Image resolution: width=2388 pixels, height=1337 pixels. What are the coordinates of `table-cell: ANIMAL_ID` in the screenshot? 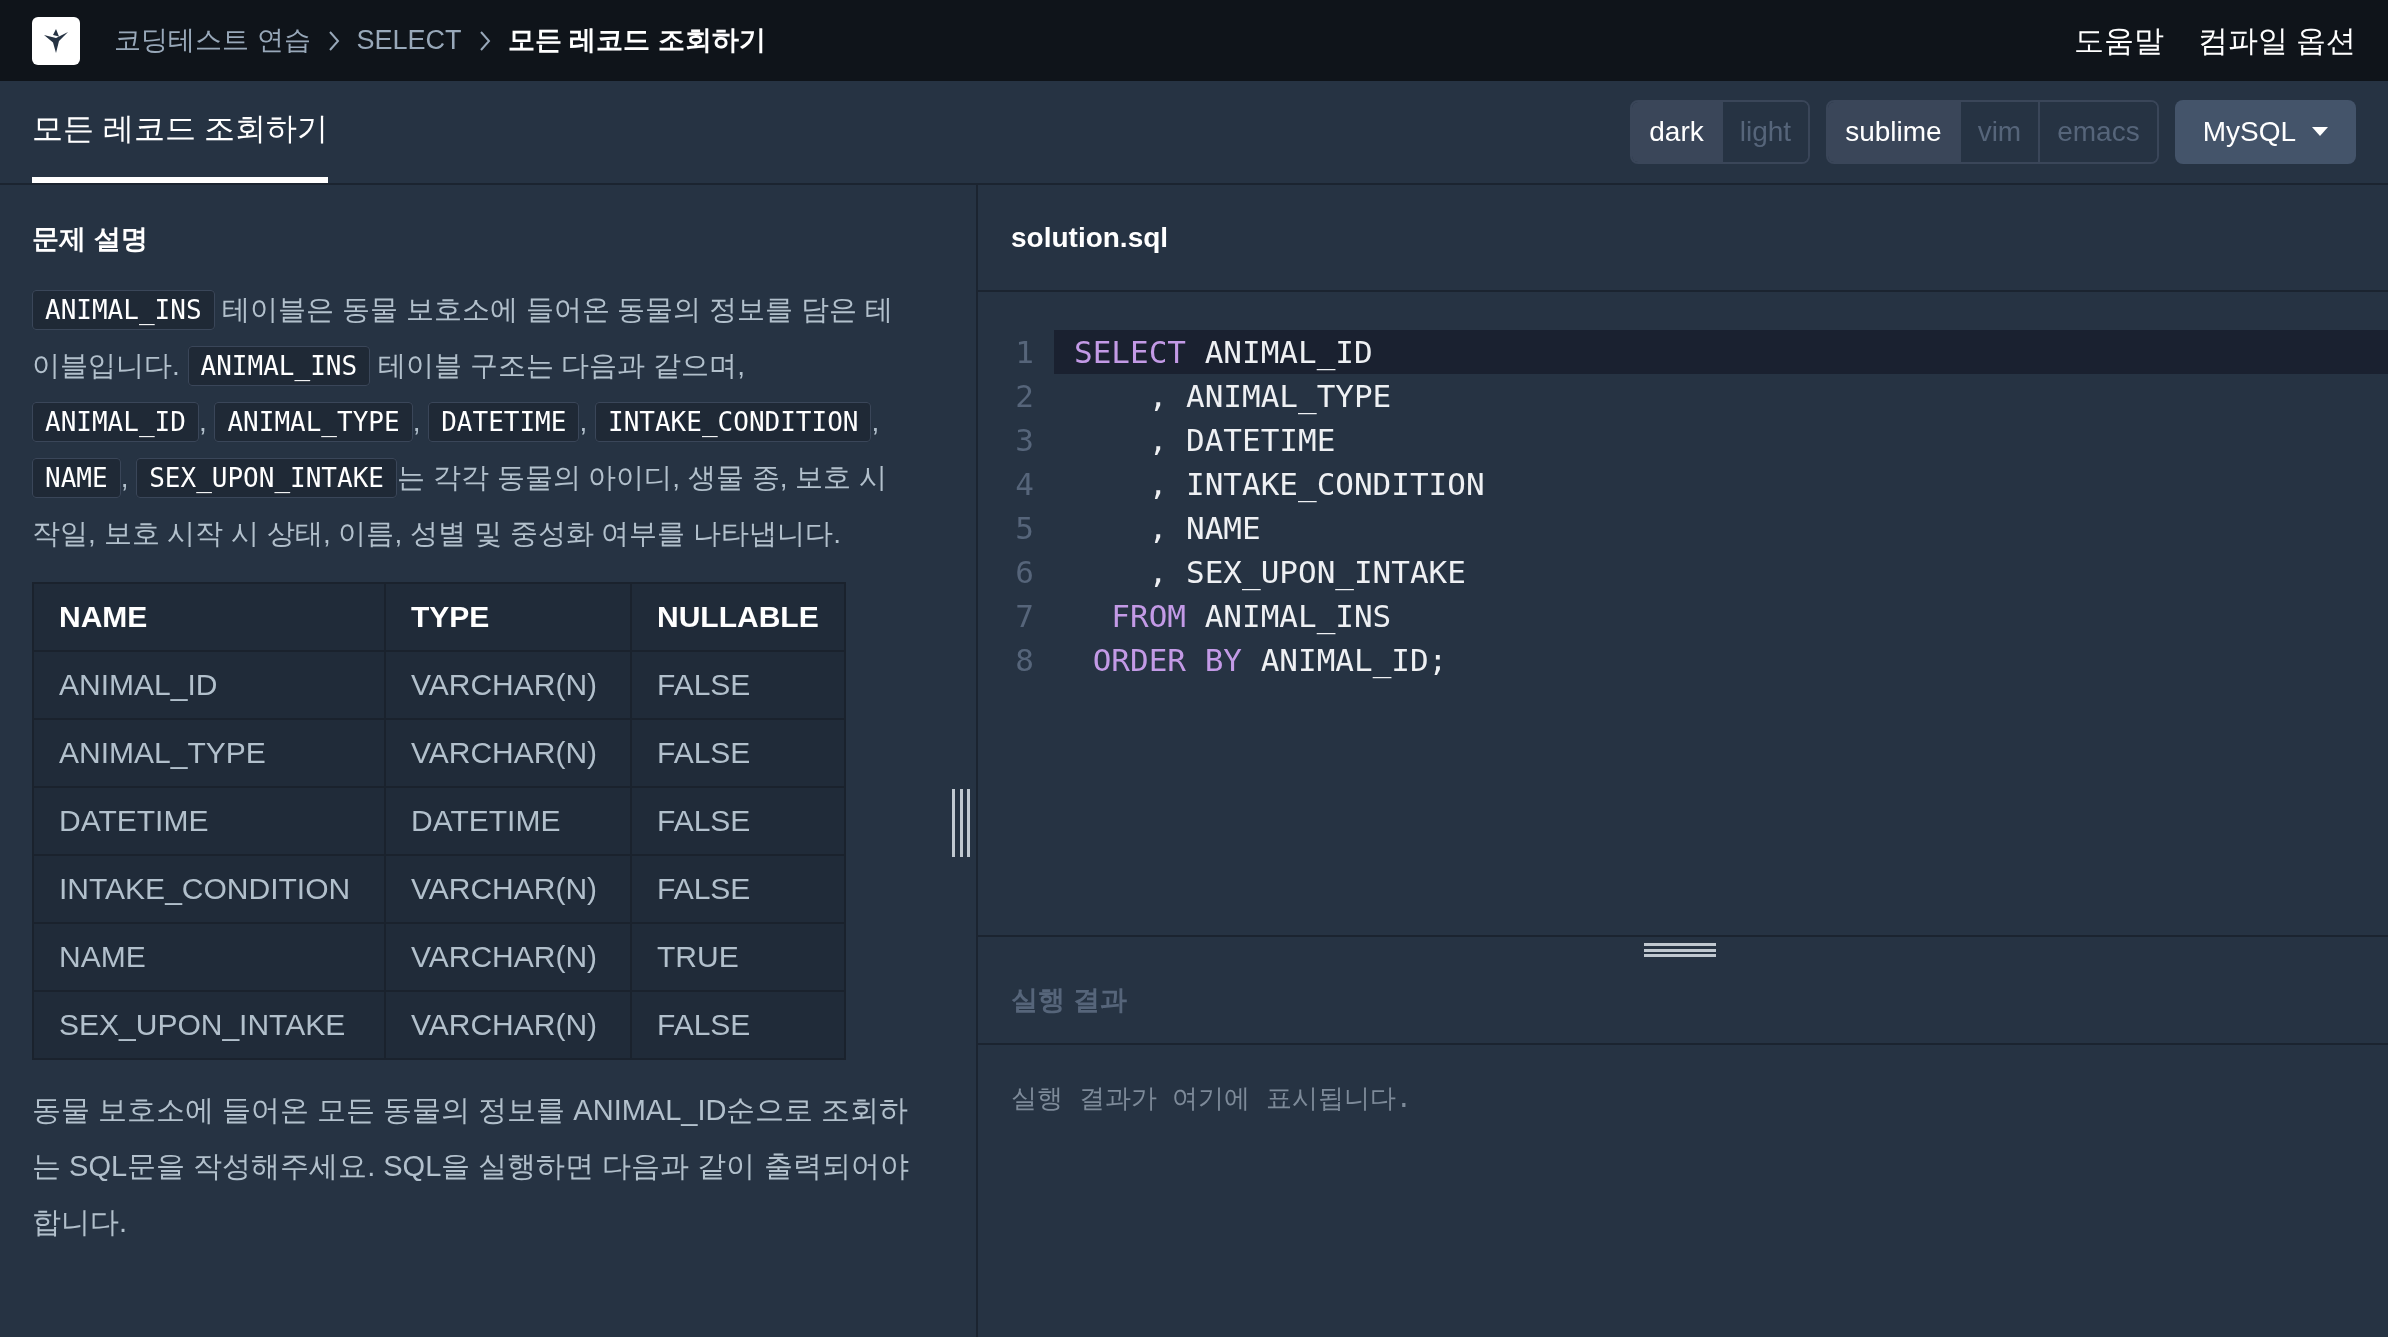 It's located at (209, 684).